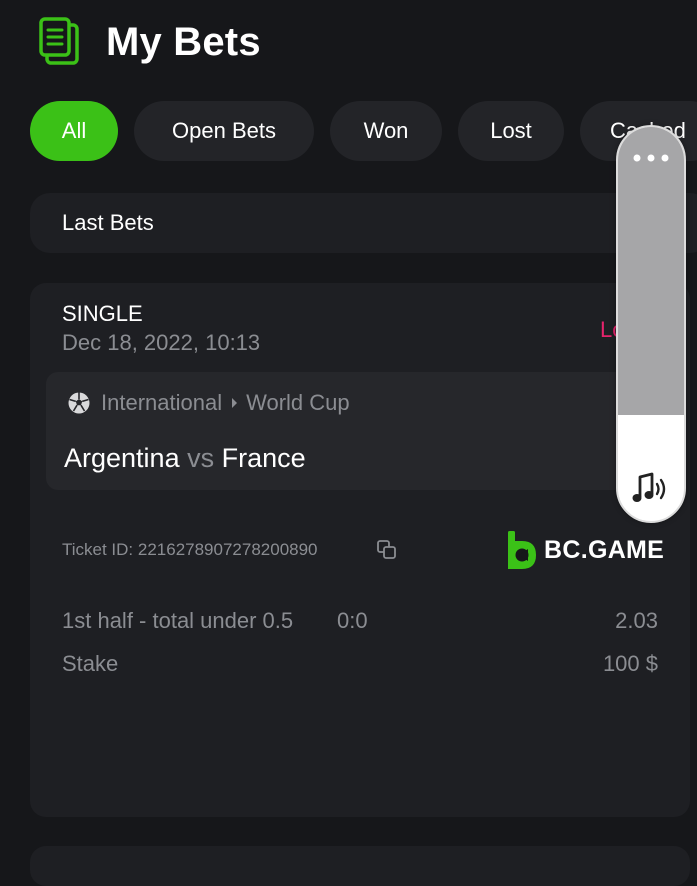 The image size is (697, 886). I want to click on ticket-id: Ticket ID: 2216278907278200890, so click(190, 549).